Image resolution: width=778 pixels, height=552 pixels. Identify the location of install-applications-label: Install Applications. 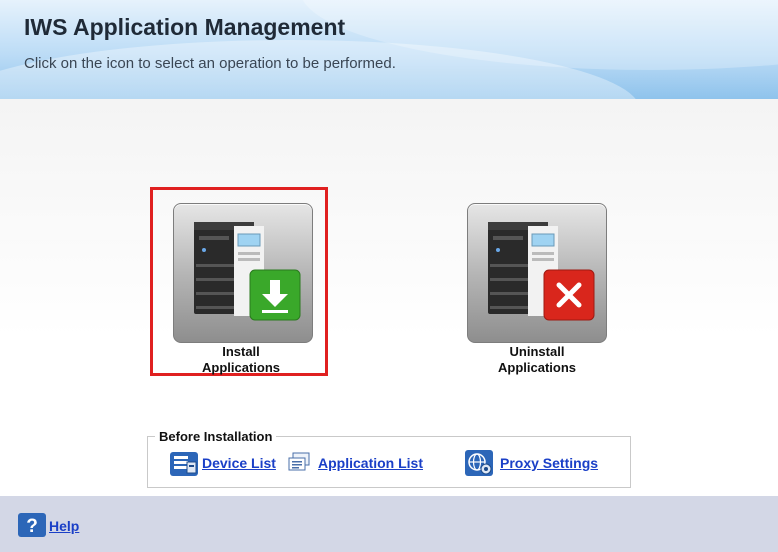
(241, 360).